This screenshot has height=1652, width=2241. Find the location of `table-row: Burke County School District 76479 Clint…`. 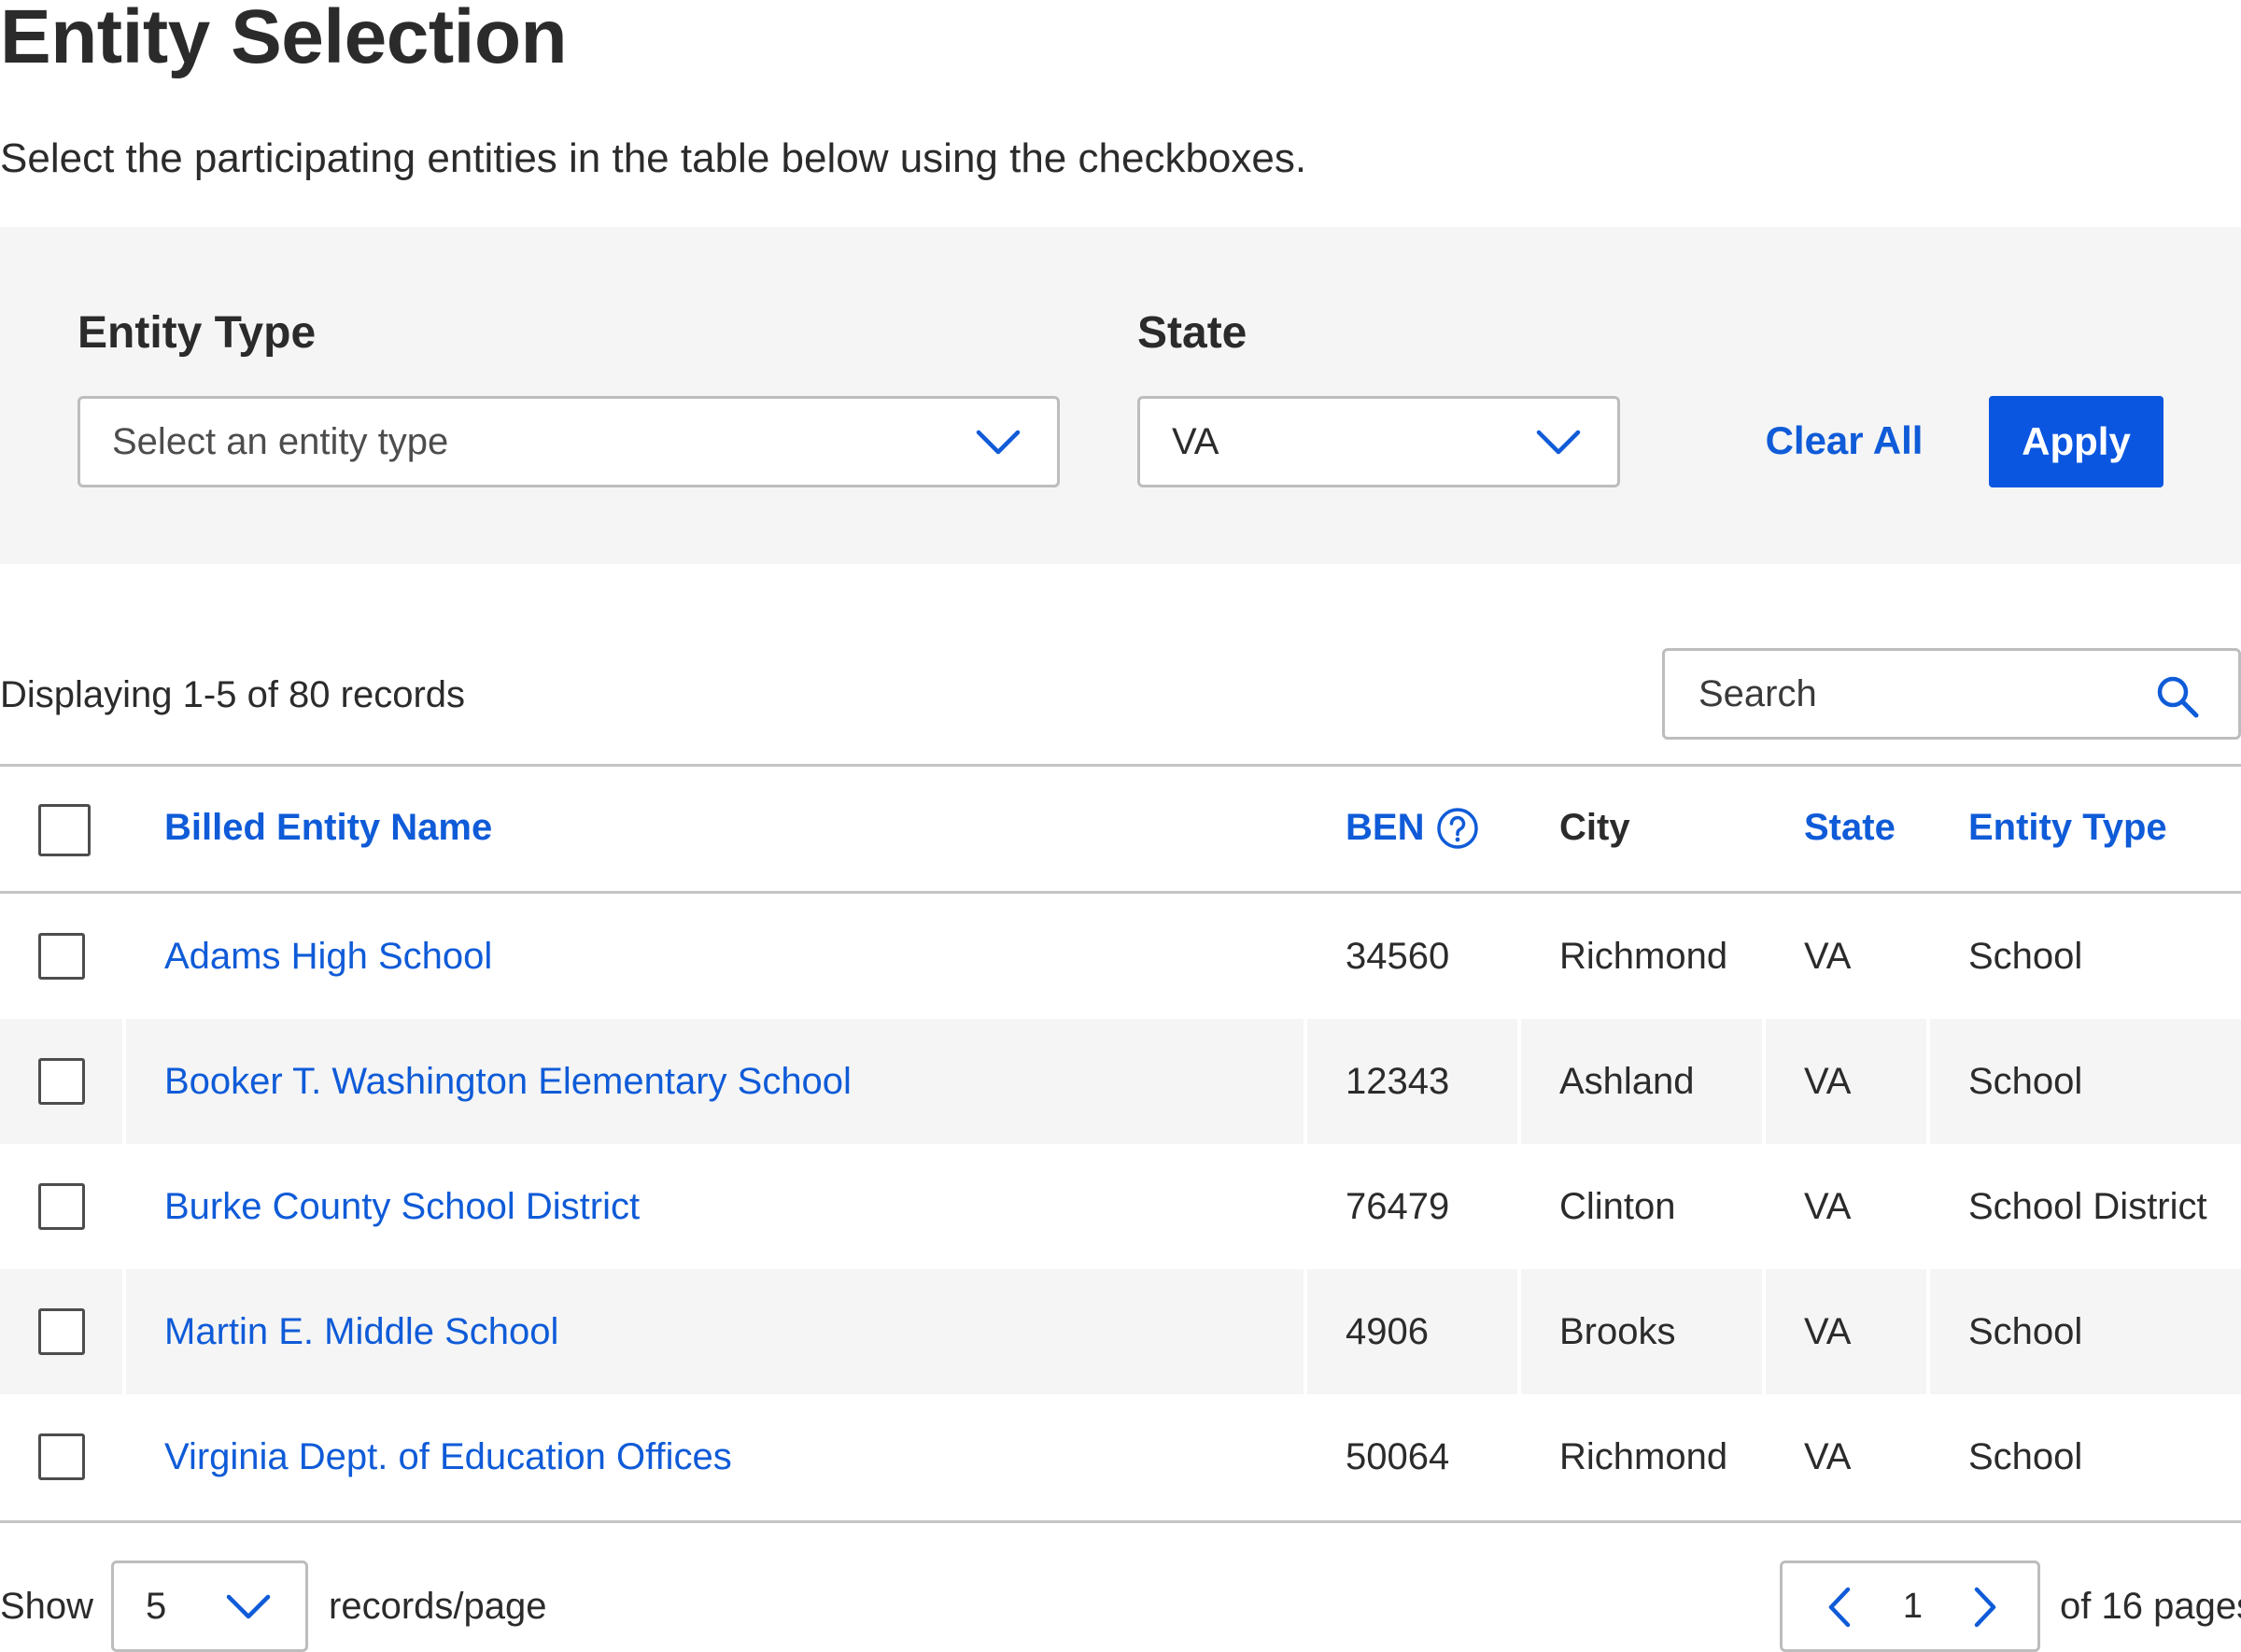

table-row: Burke County School District 76479 Clint… is located at coordinates (1120, 1206).